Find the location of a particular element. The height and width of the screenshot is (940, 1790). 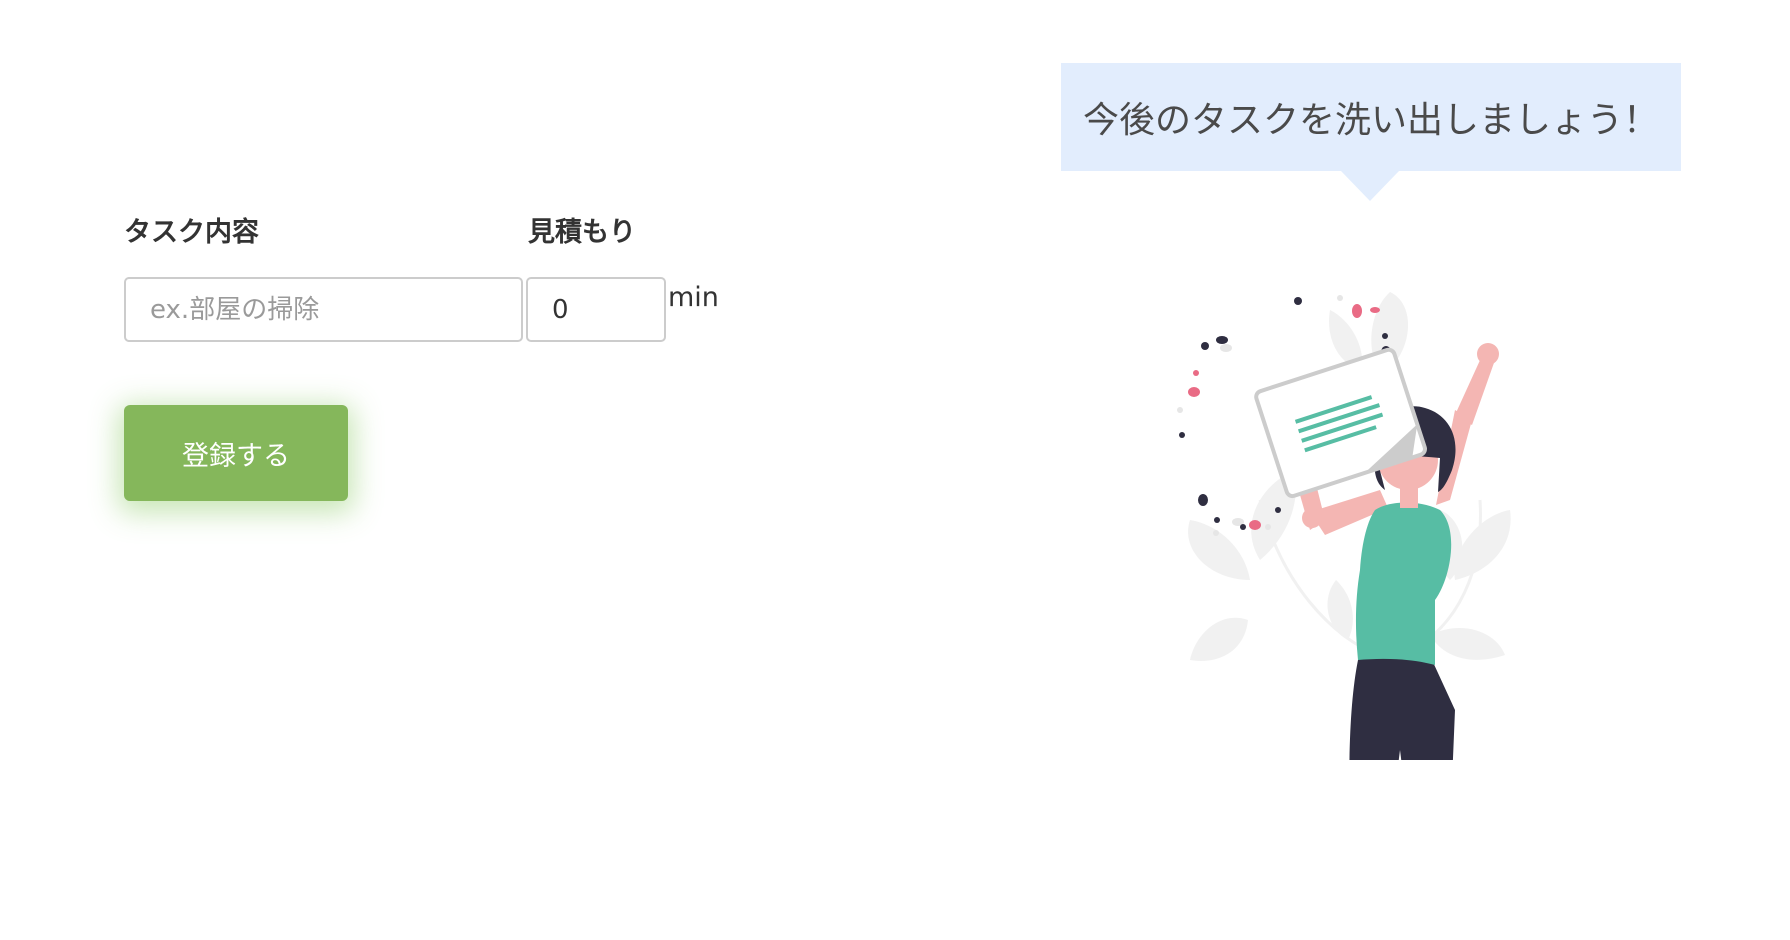

speech-bubble: 今後のタスクを洗い出しましょう！ is located at coordinates (1371, 117).